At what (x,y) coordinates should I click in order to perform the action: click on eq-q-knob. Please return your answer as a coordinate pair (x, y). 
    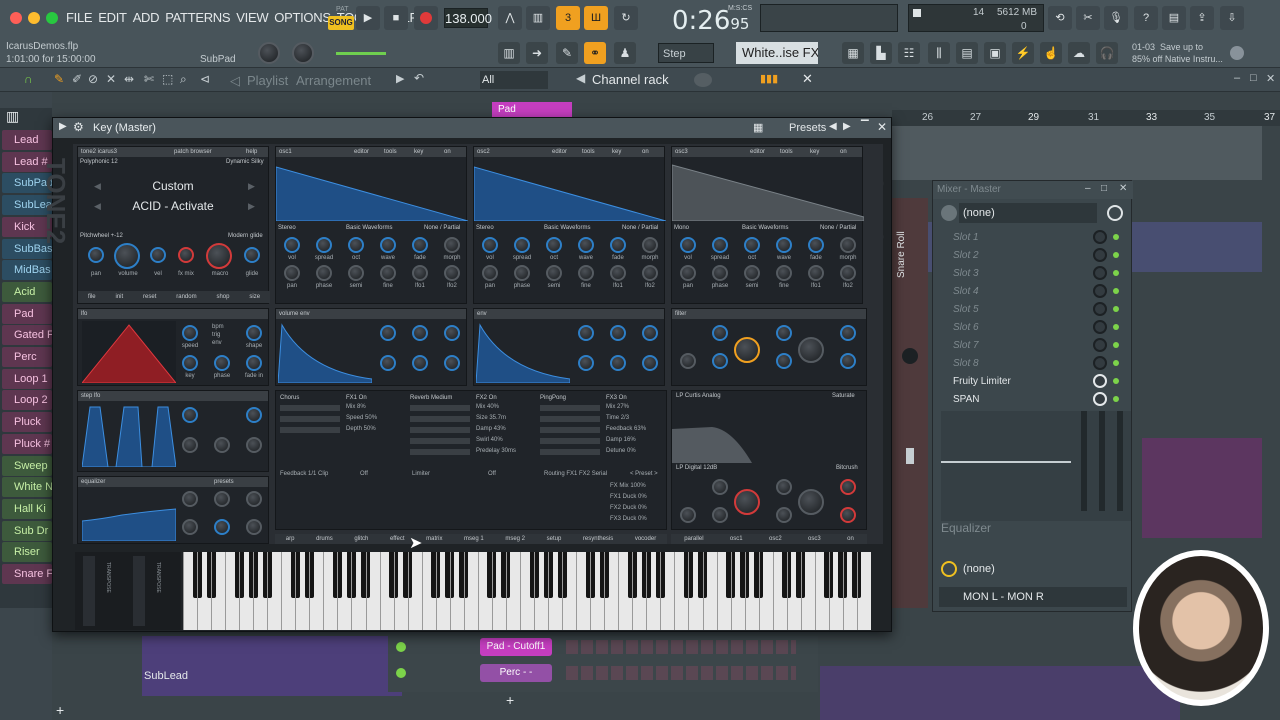
    Looking at the image, I should click on (254, 527).